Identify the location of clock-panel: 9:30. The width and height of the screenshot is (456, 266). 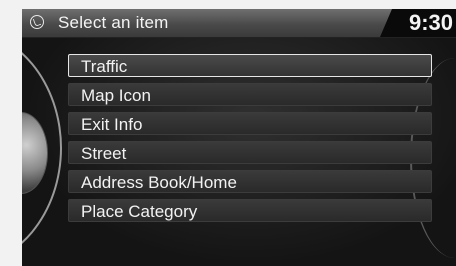
(418, 23).